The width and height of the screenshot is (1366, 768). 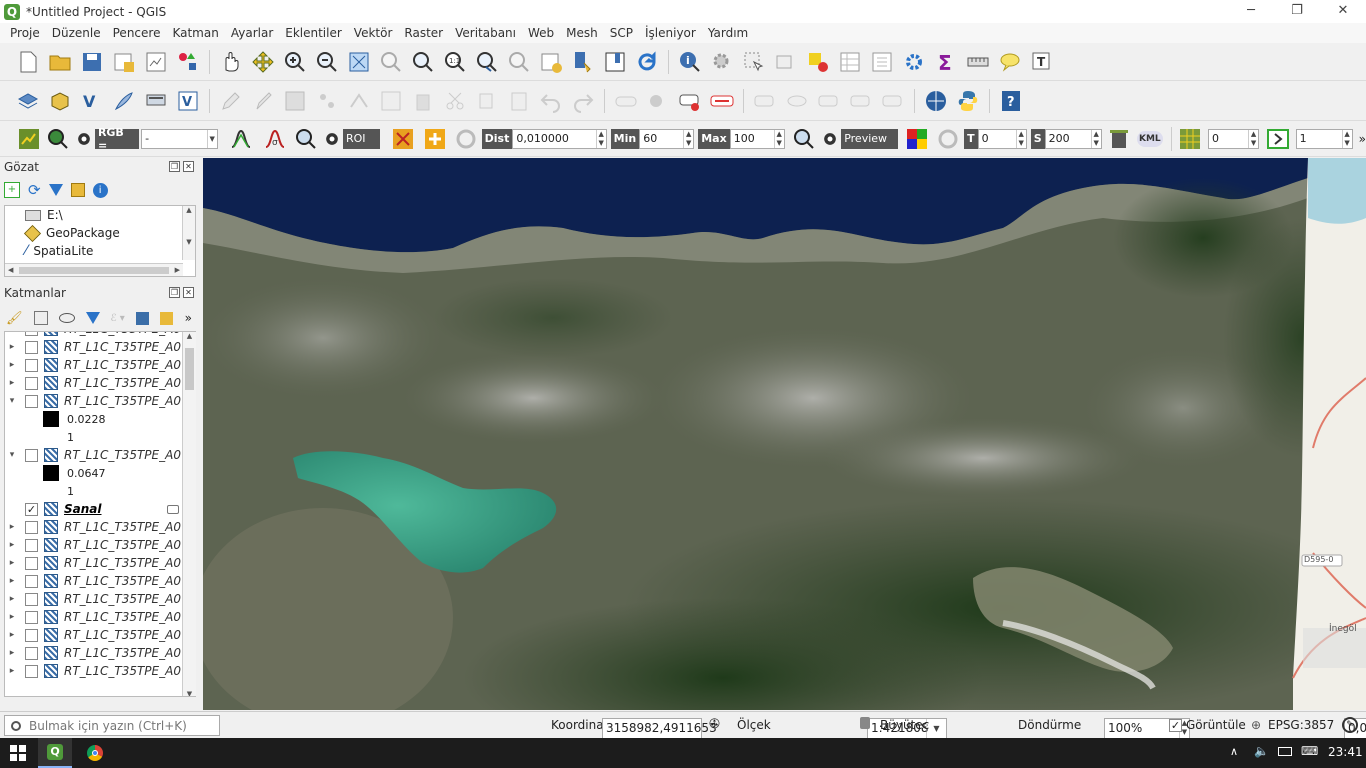 I want to click on label-toolbar-button, so click(x=626, y=101).